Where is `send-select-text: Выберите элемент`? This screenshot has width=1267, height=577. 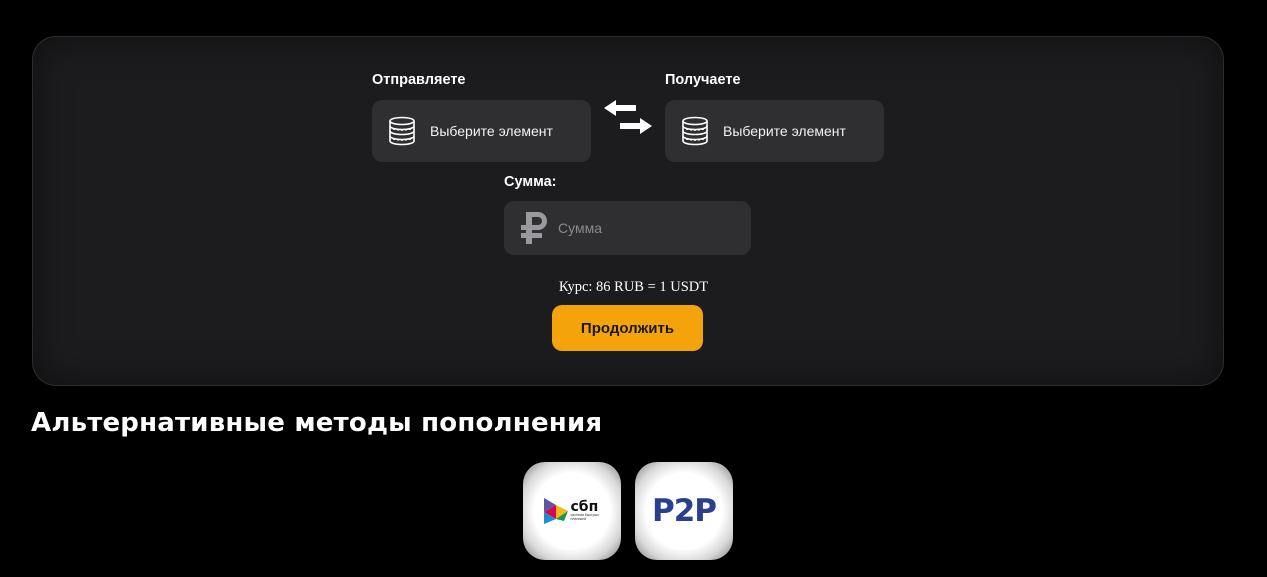
send-select-text: Выберите элемент is located at coordinates (491, 131).